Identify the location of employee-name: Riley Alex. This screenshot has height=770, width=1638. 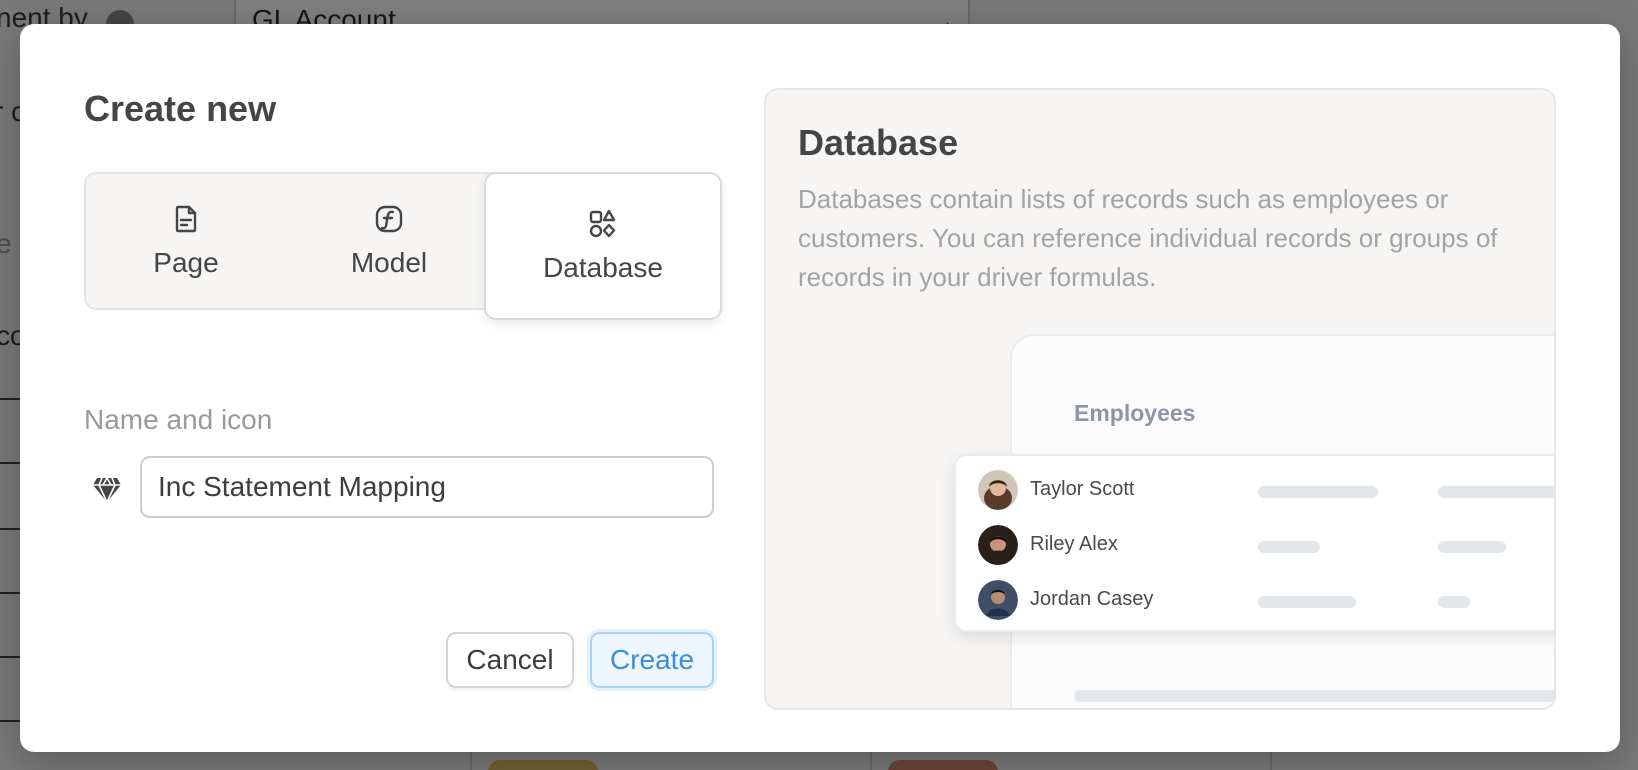
(1074, 544).